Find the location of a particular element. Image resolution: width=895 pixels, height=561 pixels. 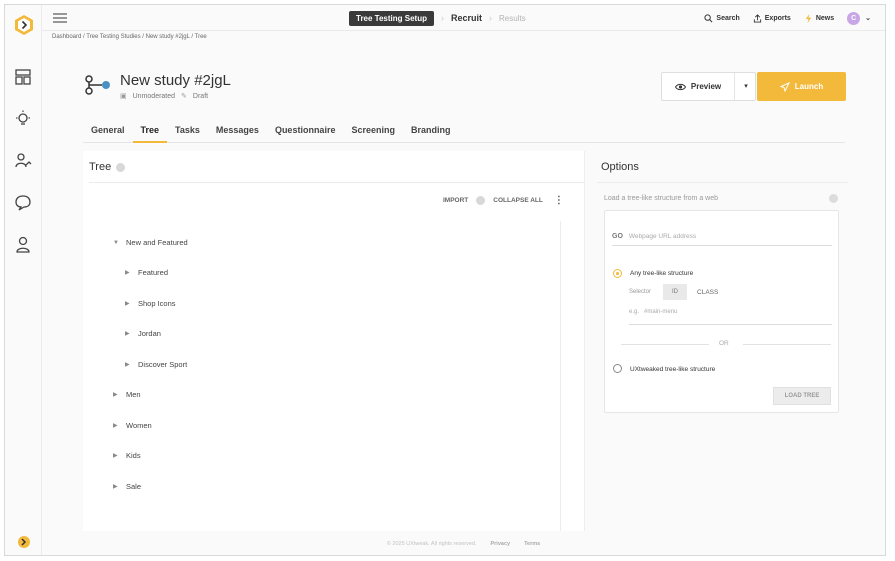

copyright: © 2025 UXtweak. All rights reserved. is located at coordinates (431, 544).